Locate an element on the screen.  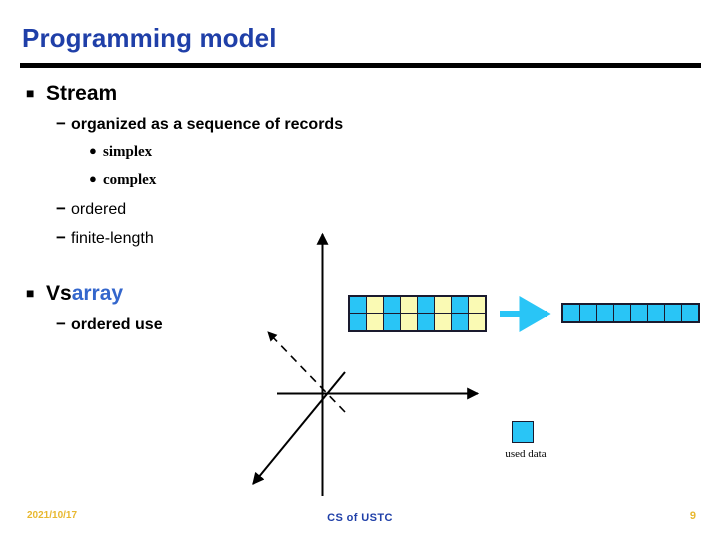
diagonal-axis-arrow is located at coordinates (299, 428).